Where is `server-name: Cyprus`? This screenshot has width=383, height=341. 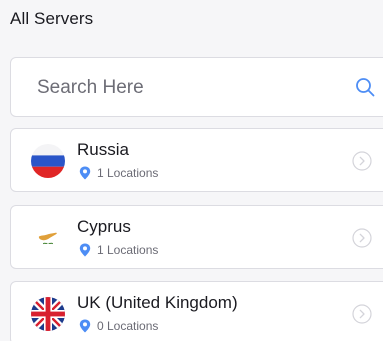 server-name: Cyprus is located at coordinates (104, 226).